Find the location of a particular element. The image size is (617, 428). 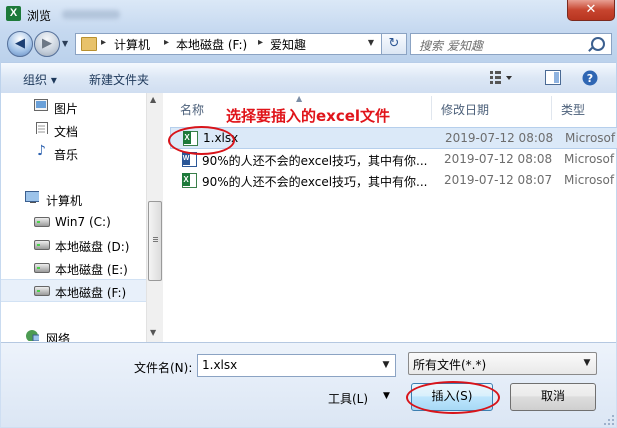

close-button: ✕ is located at coordinates (591, 10).